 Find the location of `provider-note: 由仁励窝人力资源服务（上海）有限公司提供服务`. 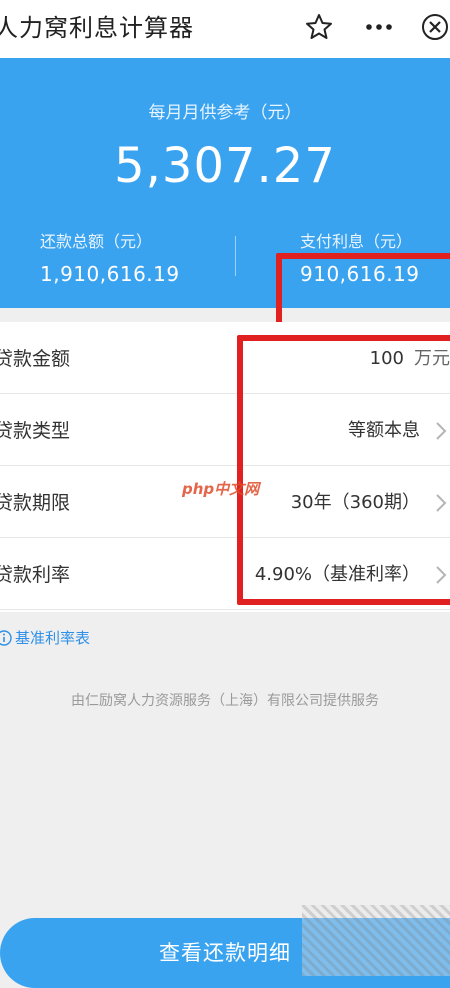

provider-note: 由仁励窝人力资源服务（上海）有限公司提供服务 is located at coordinates (225, 701).